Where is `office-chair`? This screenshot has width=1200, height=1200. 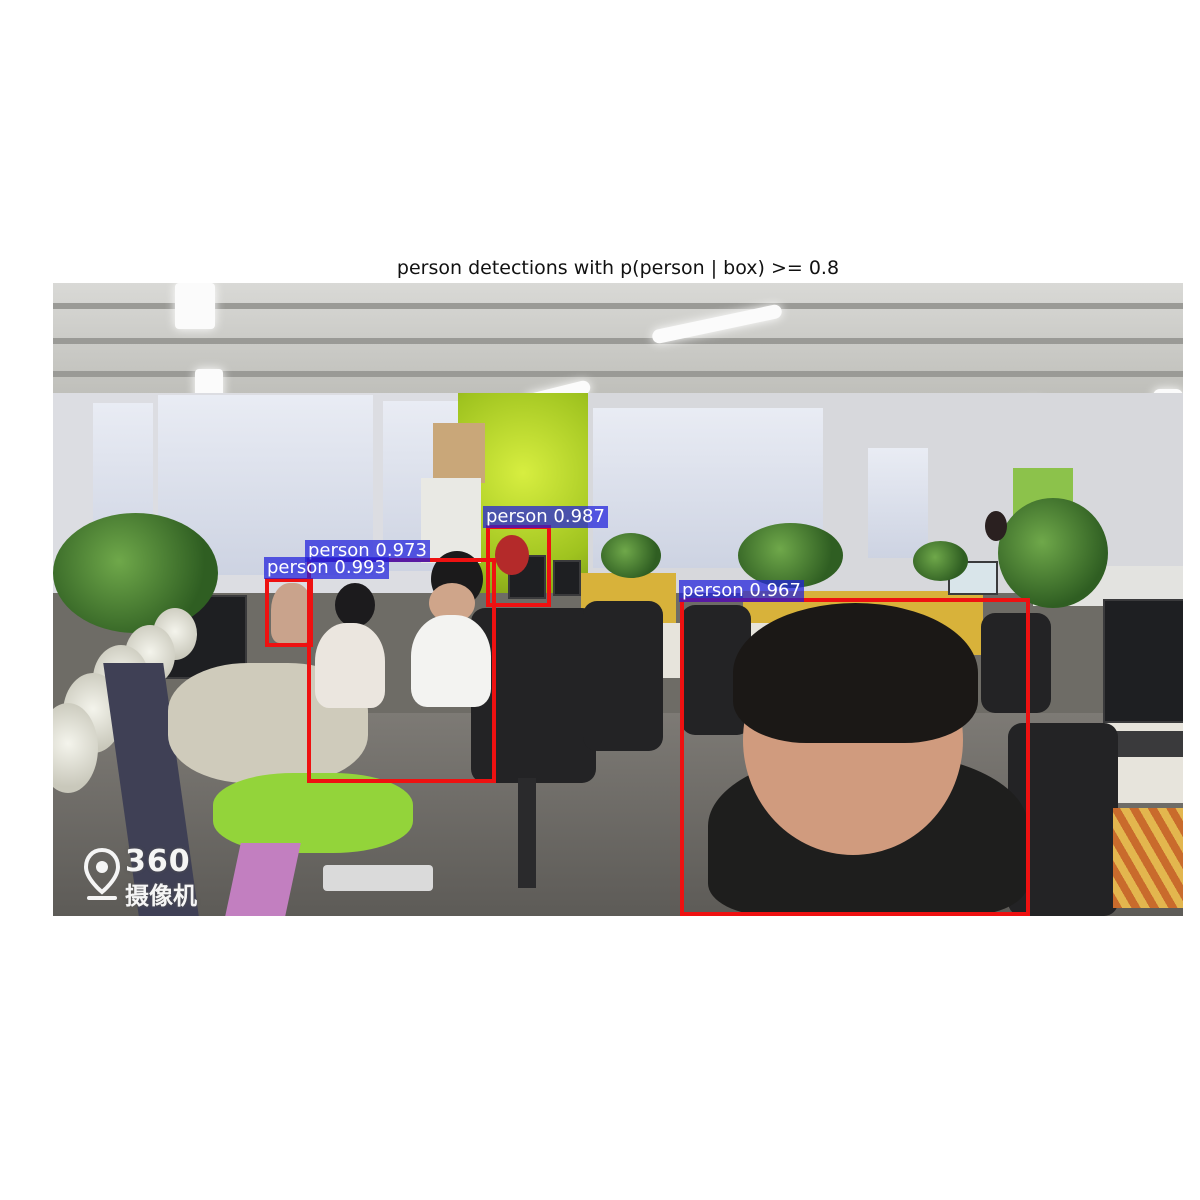
office-chair is located at coordinates (623, 676).